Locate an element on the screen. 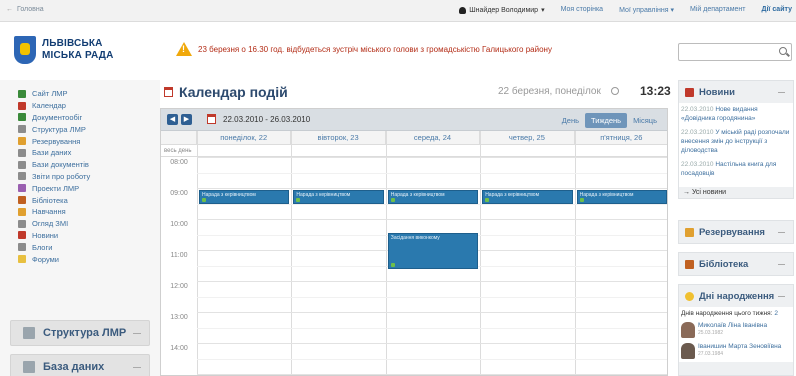 Image resolution: width=796 pixels, height=376 pixels. reservation-icon is located at coordinates (689, 232).